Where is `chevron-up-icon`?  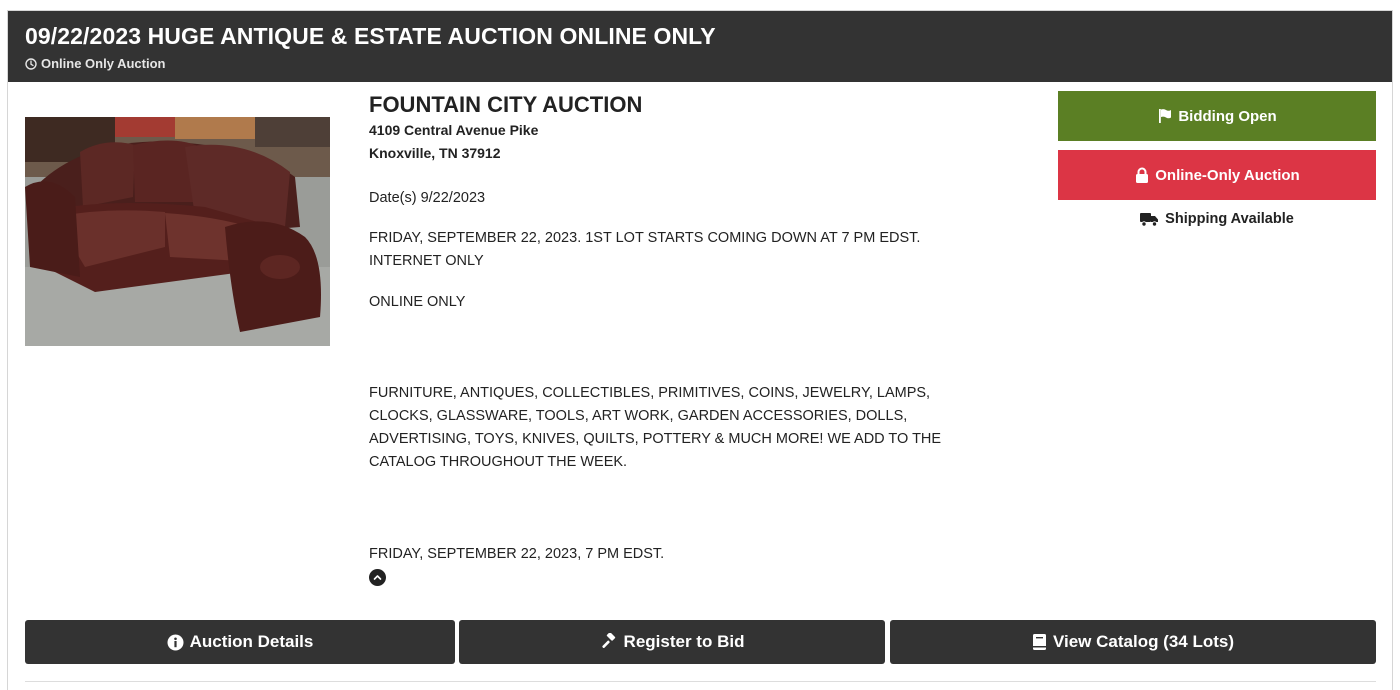
chevron-up-icon is located at coordinates (377, 577).